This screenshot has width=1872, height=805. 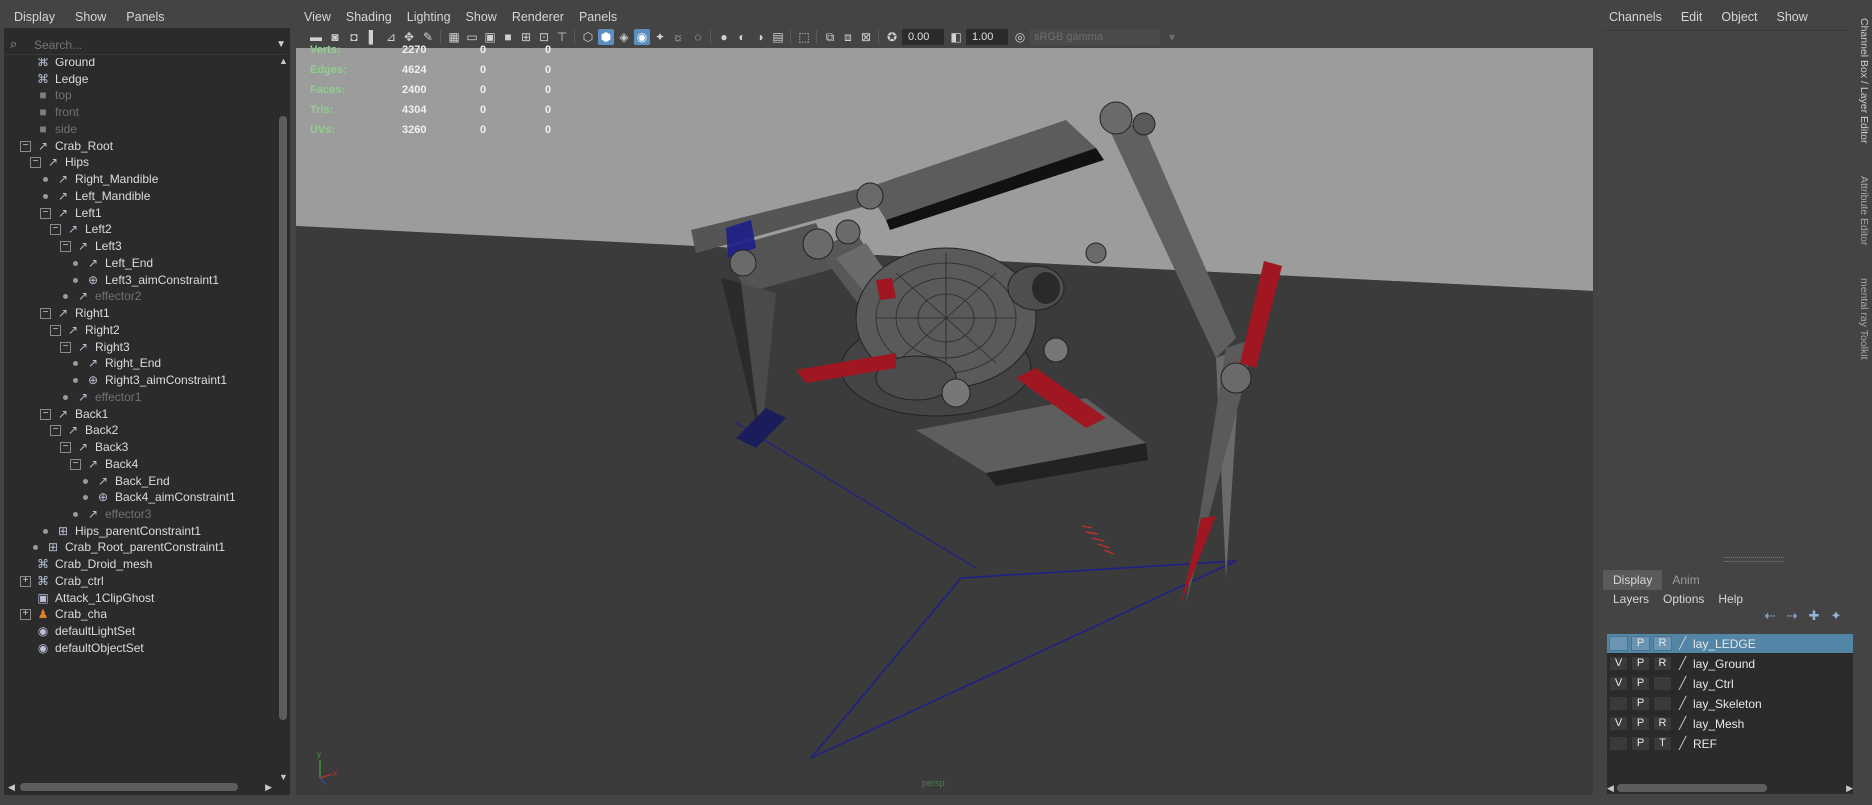 I want to click on tab-display: Display, so click(x=1633, y=580).